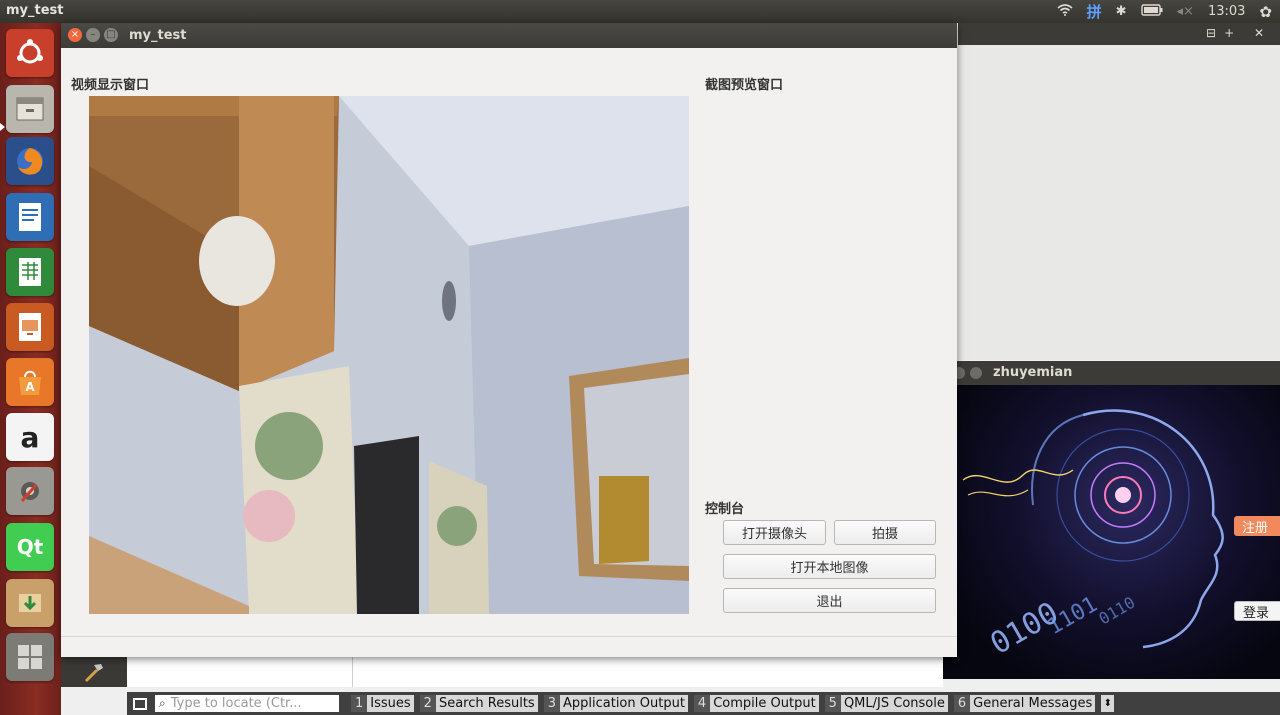  Describe the element at coordinates (30, 53) in the screenshot. I see `ubuntu-dash-icon` at that location.